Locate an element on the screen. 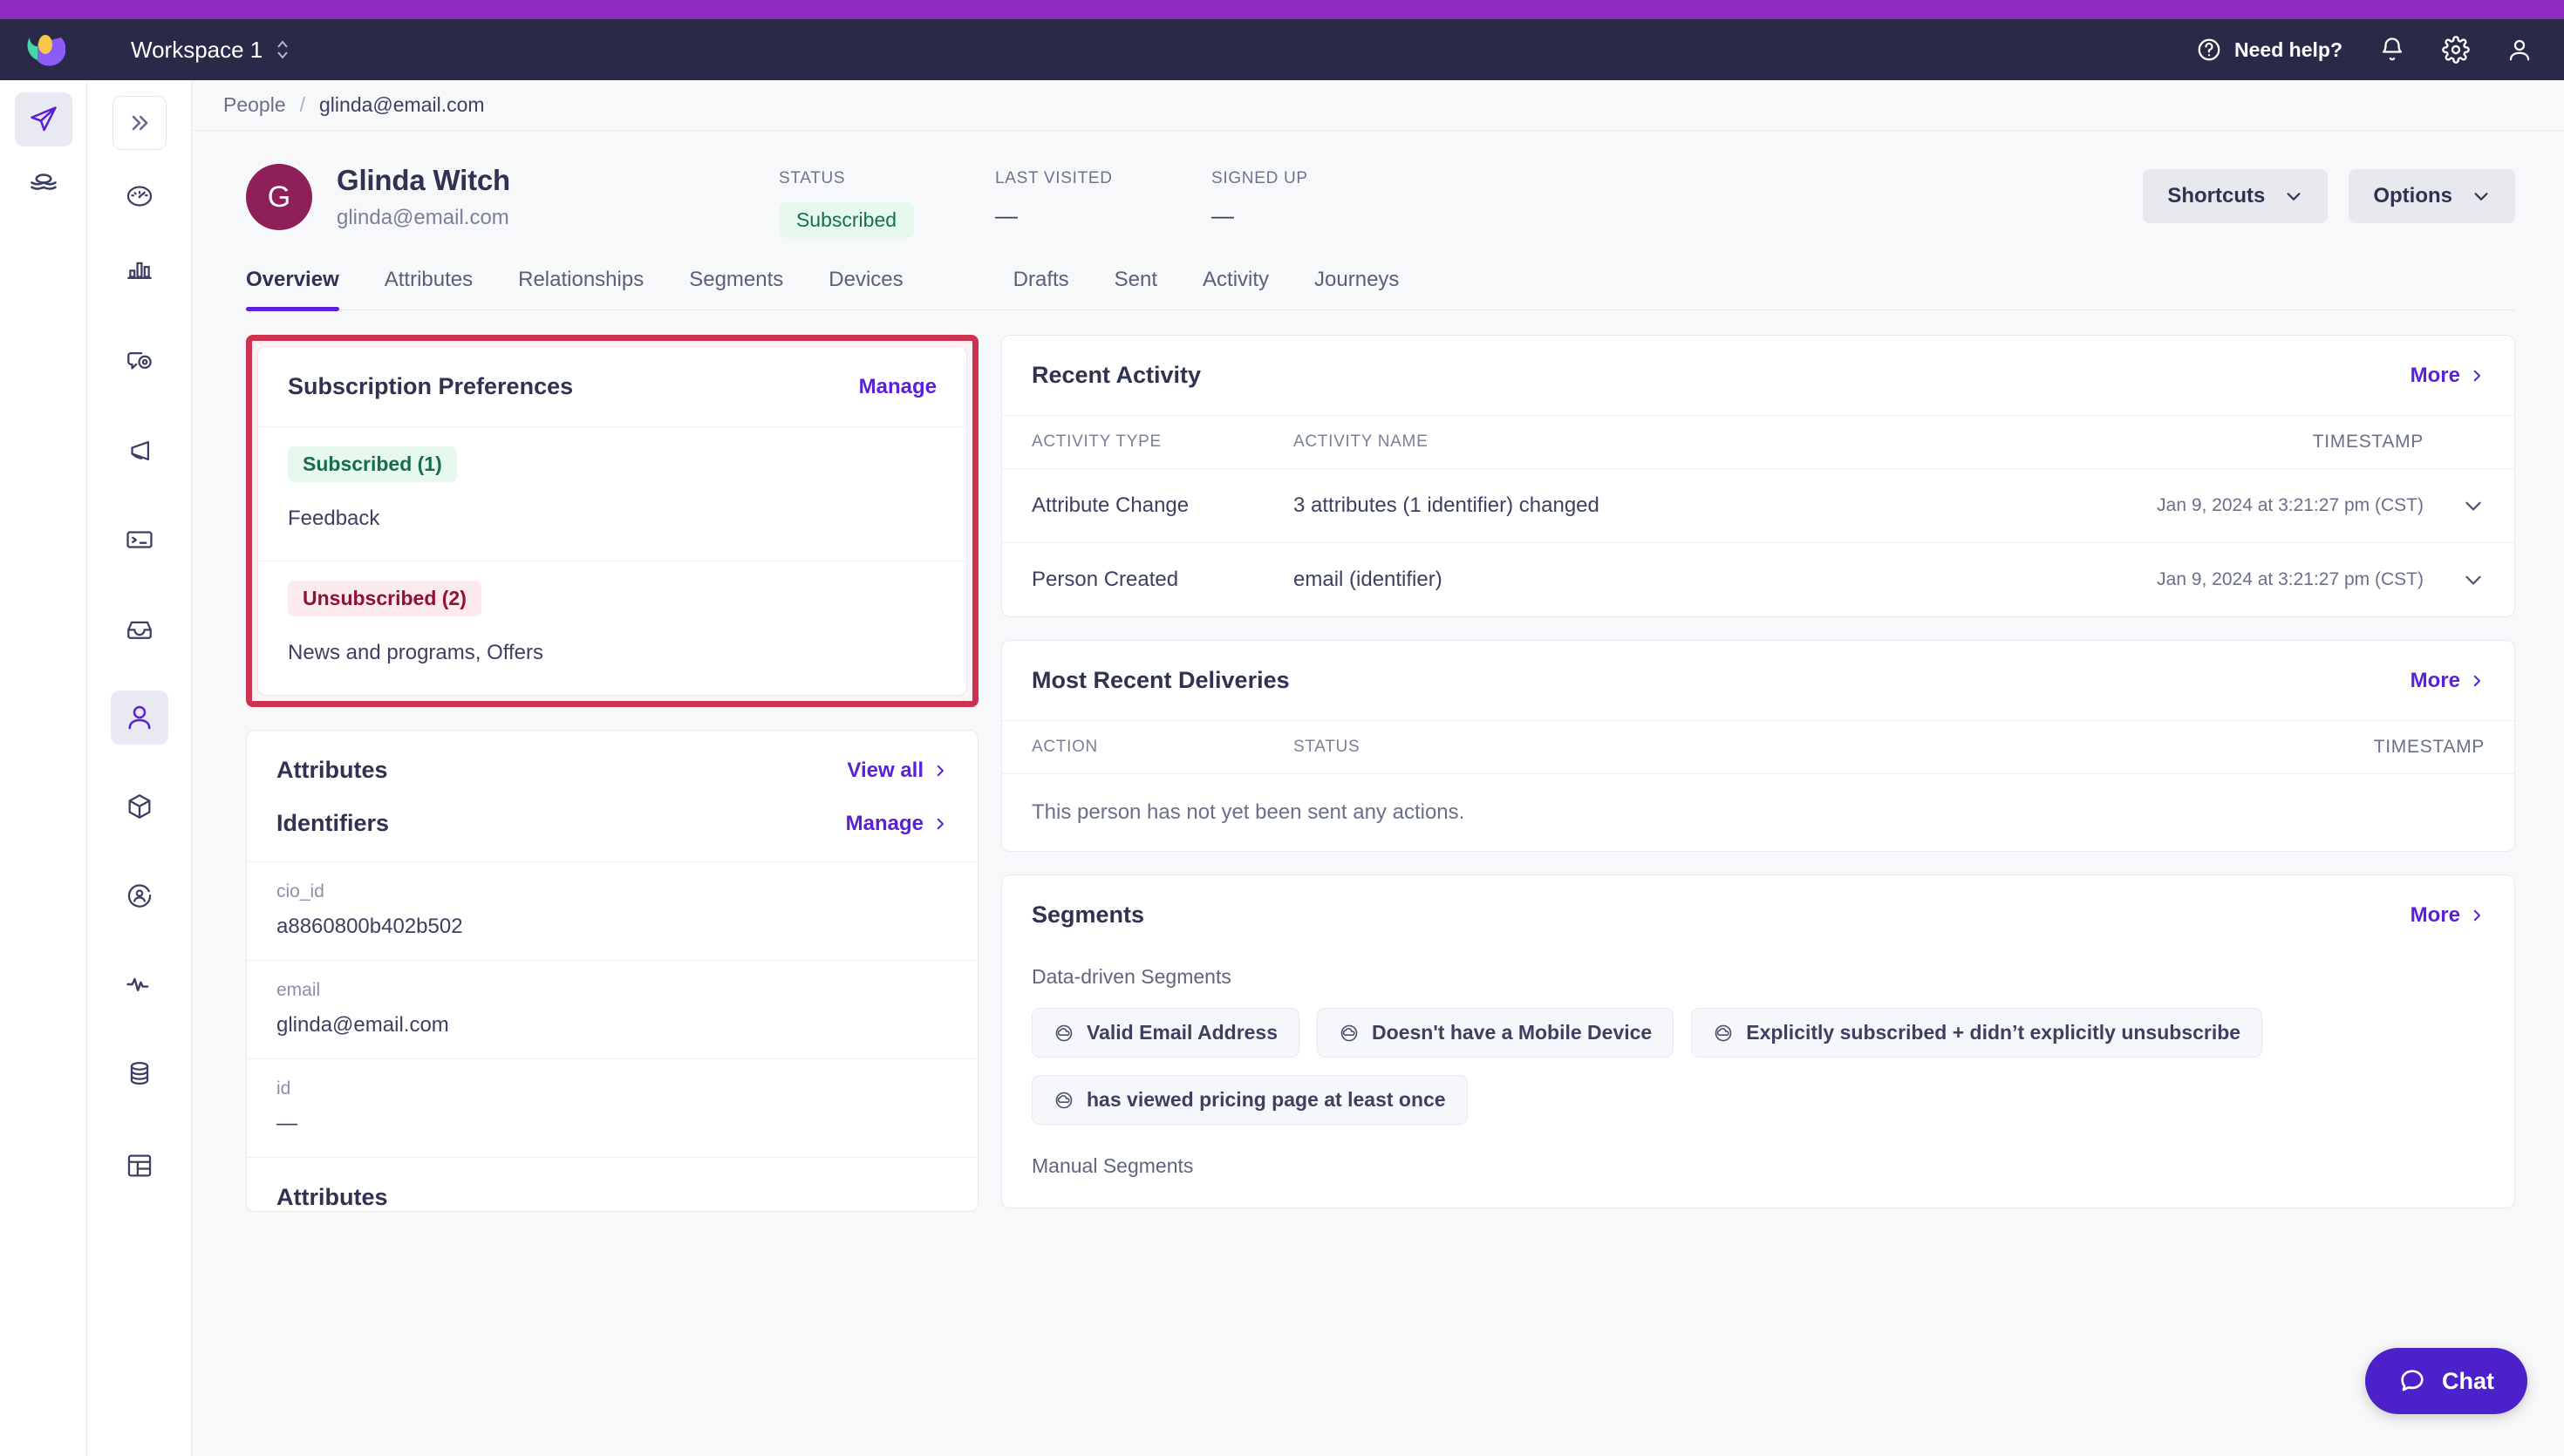  unsubscribed-items: News and programs, Offers is located at coordinates (416, 652).